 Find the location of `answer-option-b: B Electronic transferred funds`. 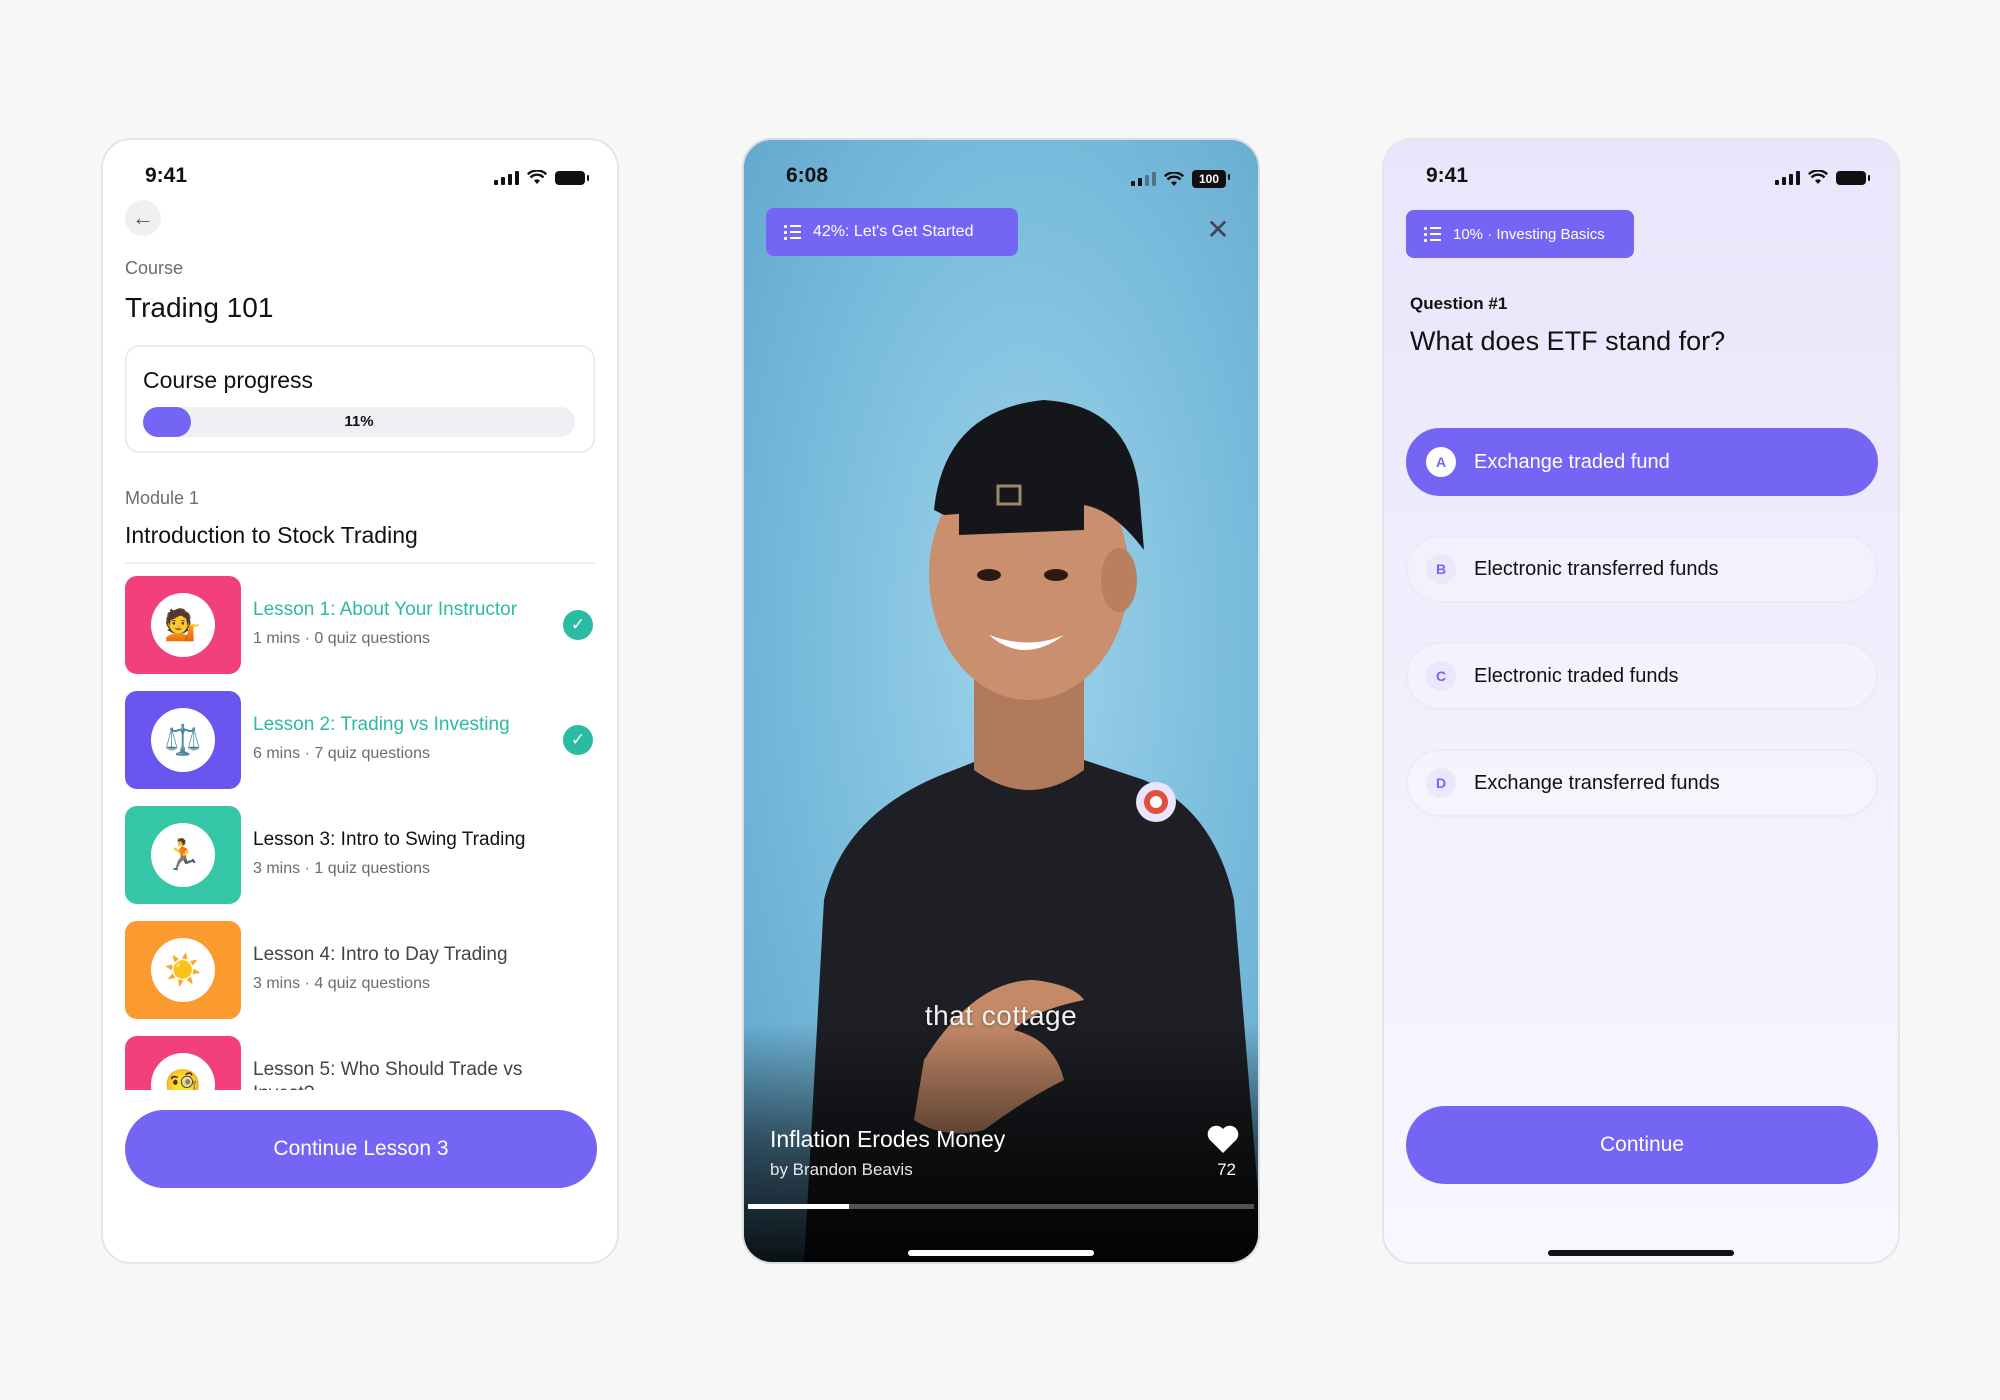

answer-option-b: B Electronic transferred funds is located at coordinates (1642, 569).